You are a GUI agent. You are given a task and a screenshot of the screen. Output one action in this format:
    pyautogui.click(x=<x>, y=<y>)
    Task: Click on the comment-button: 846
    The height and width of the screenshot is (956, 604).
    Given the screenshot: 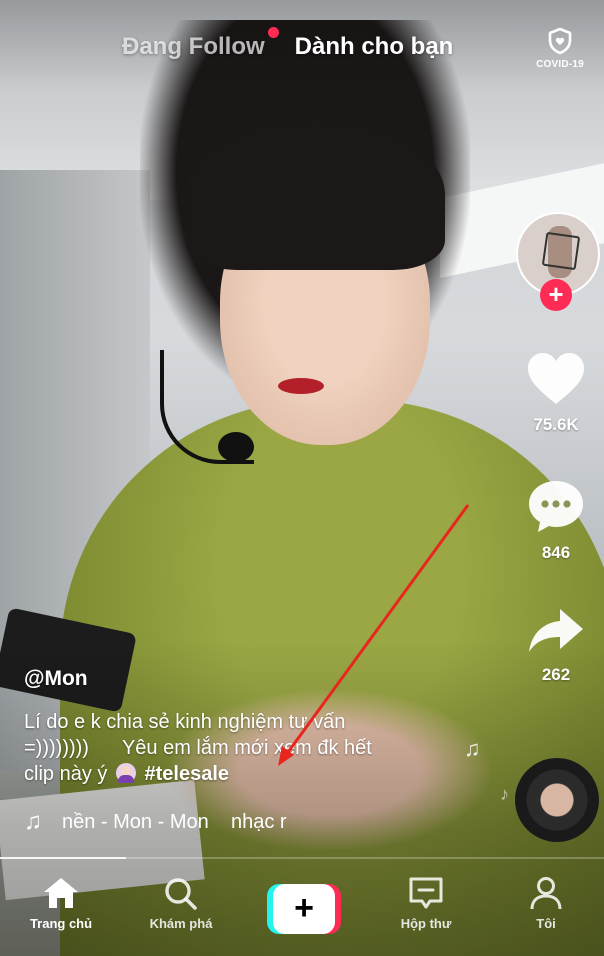 What is the action you would take?
    pyautogui.click(x=556, y=520)
    